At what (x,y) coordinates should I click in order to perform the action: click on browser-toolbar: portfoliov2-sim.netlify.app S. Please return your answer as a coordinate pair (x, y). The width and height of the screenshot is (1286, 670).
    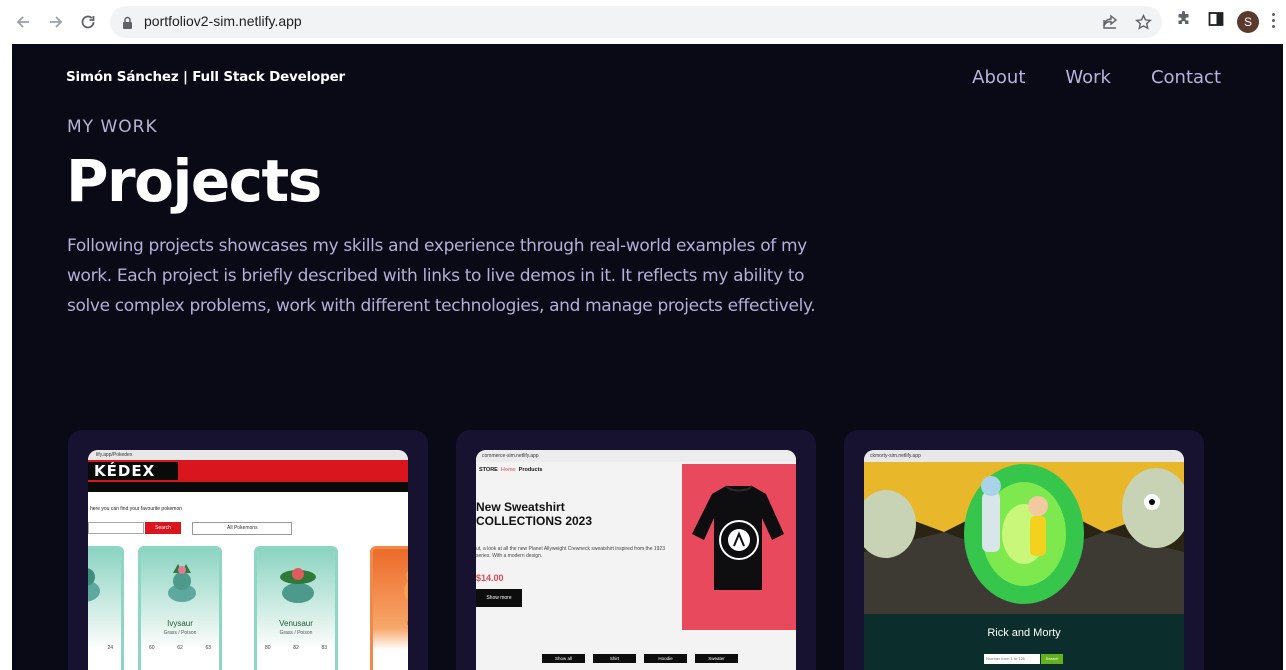
    Looking at the image, I should click on (643, 22).